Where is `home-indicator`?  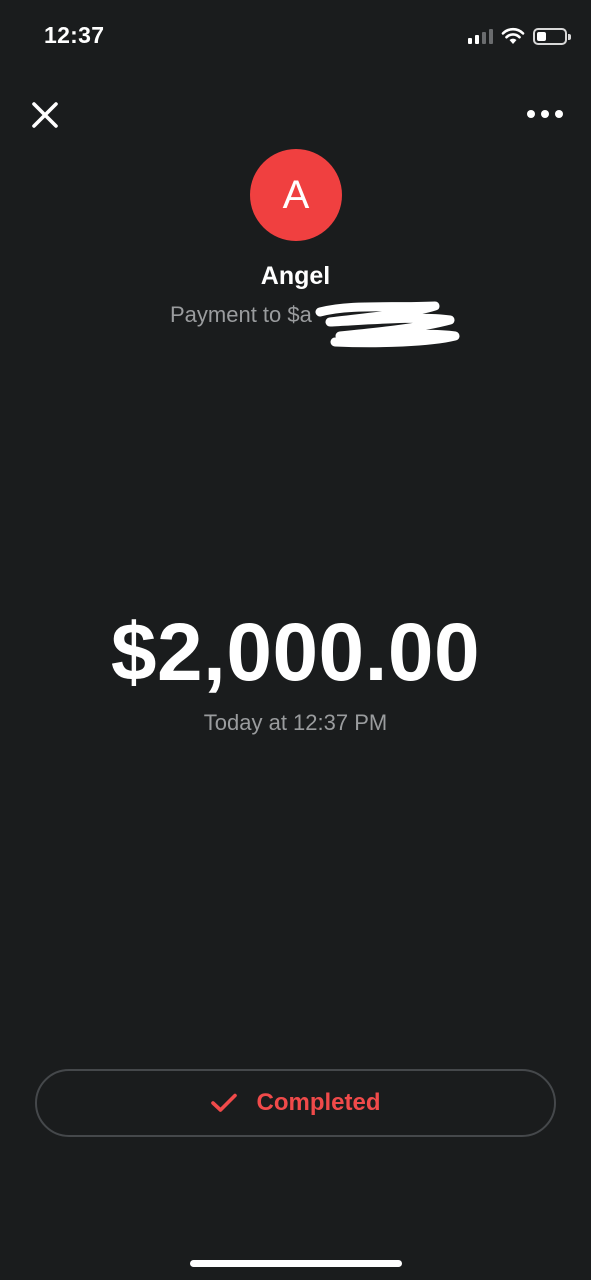 home-indicator is located at coordinates (296, 1263).